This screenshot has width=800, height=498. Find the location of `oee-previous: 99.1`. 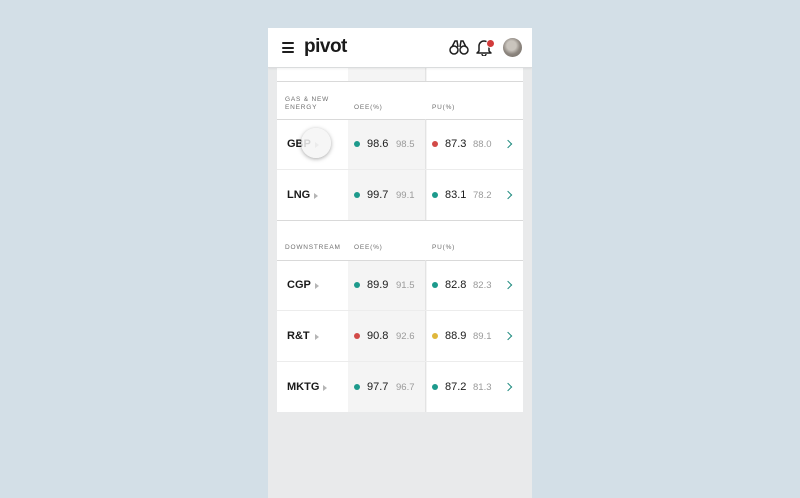

oee-previous: 99.1 is located at coordinates (405, 195).